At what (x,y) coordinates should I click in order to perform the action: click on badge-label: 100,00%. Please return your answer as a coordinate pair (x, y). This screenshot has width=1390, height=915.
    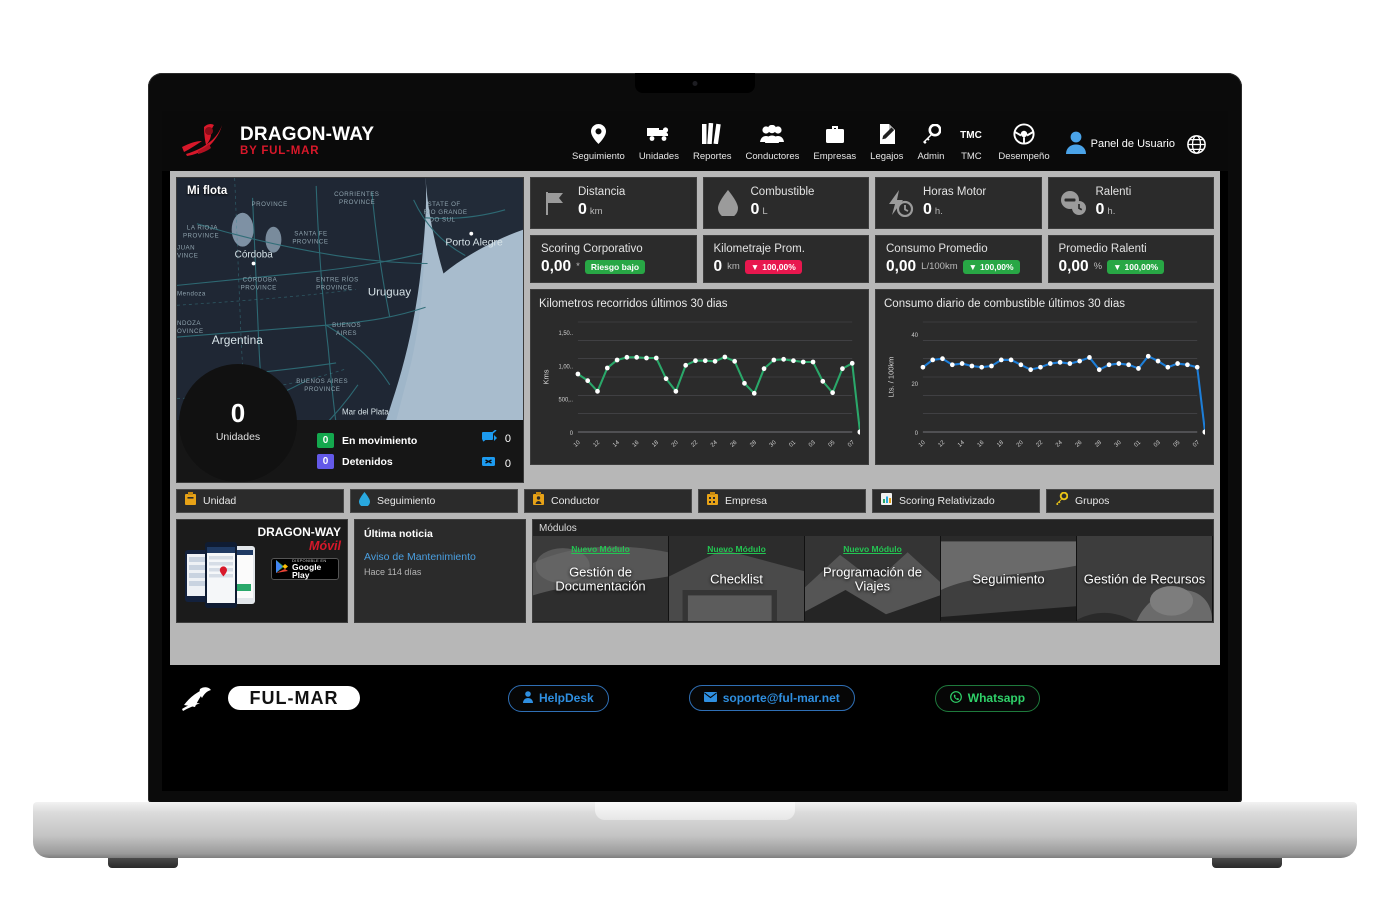
    Looking at the image, I should click on (1141, 266).